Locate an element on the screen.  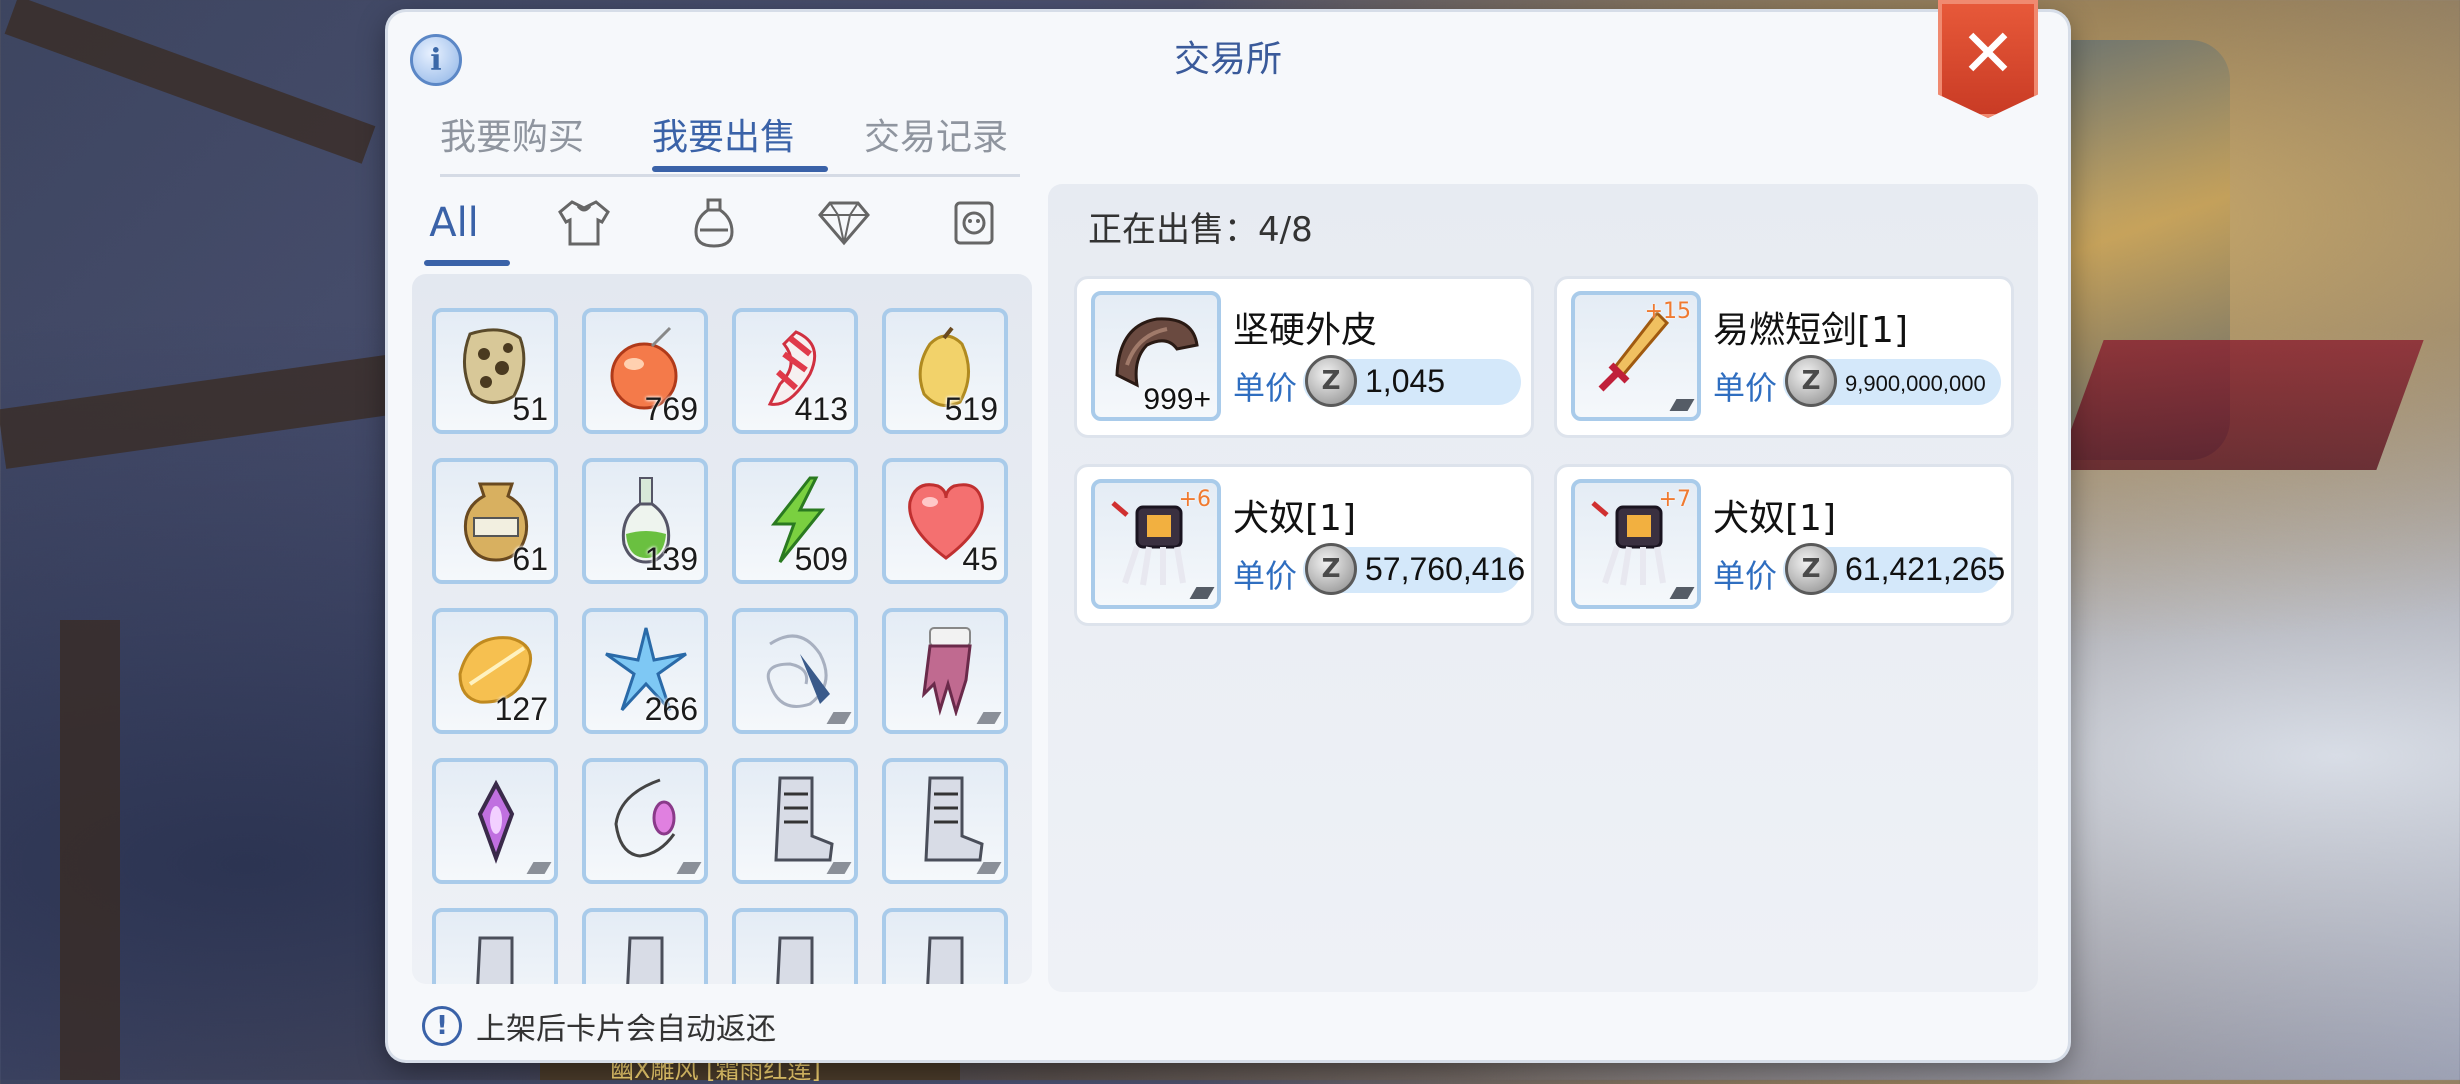
panel-title: 交易所 is located at coordinates (1227, 59).